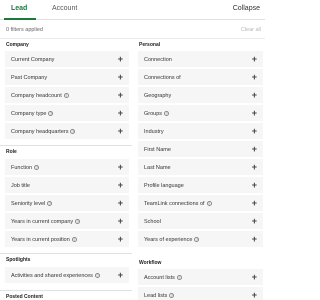  Describe the element at coordinates (150, 263) in the screenshot. I see `section-title-workflow: Workflow` at that location.